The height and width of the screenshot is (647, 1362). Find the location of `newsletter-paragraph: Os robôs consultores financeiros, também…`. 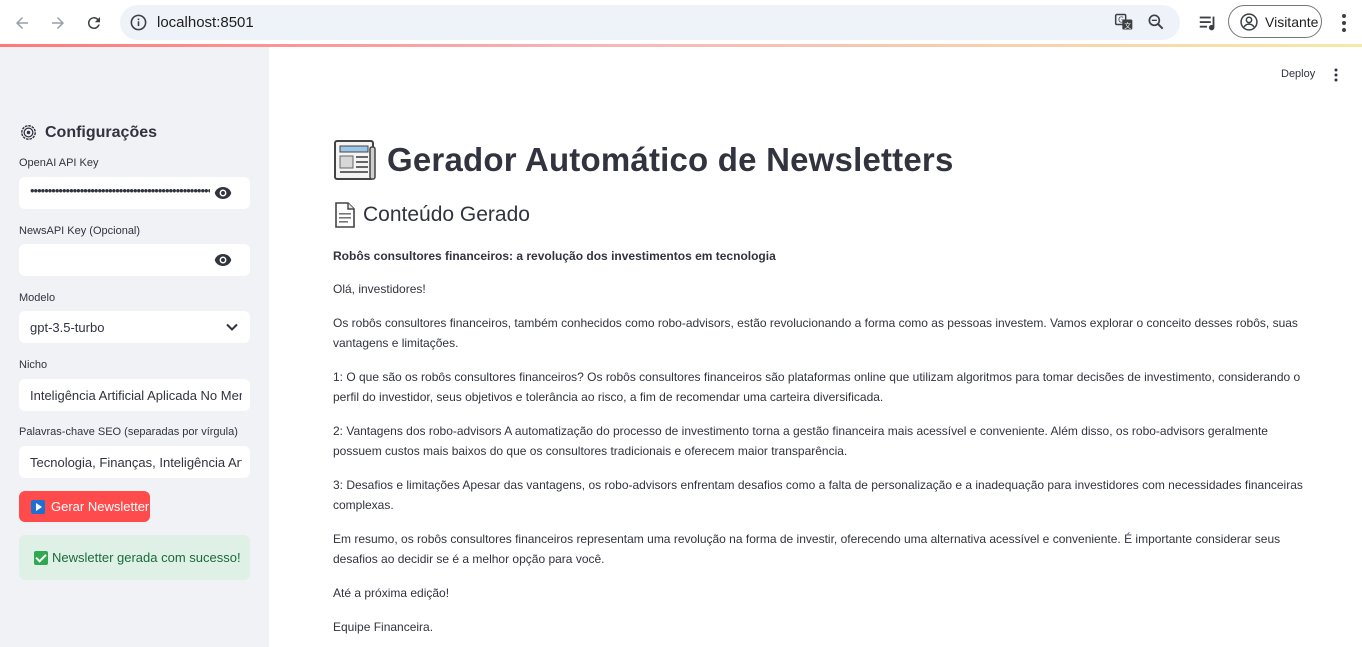

newsletter-paragraph: Os robôs consultores financeiros, também… is located at coordinates (815, 333).